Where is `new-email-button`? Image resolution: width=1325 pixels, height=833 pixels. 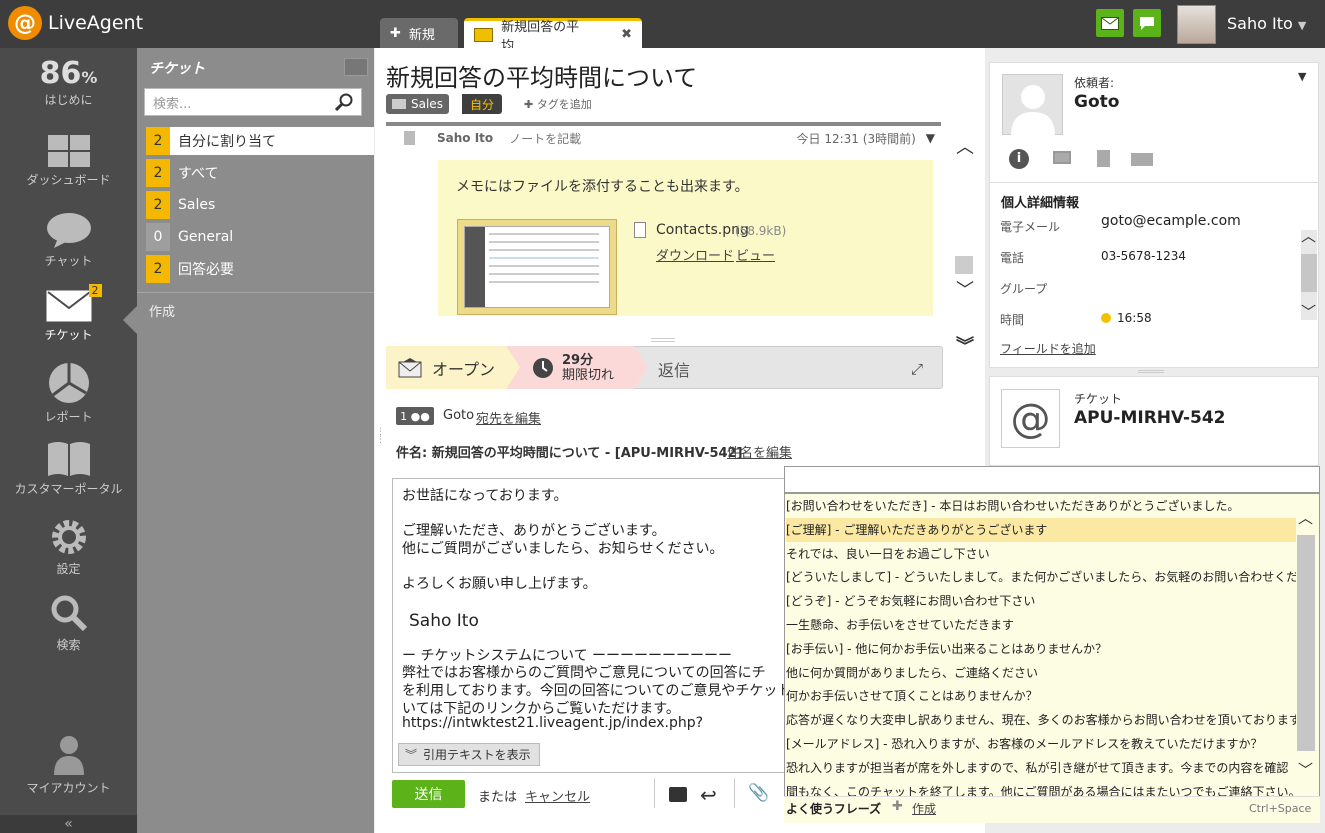 new-email-button is located at coordinates (1110, 23).